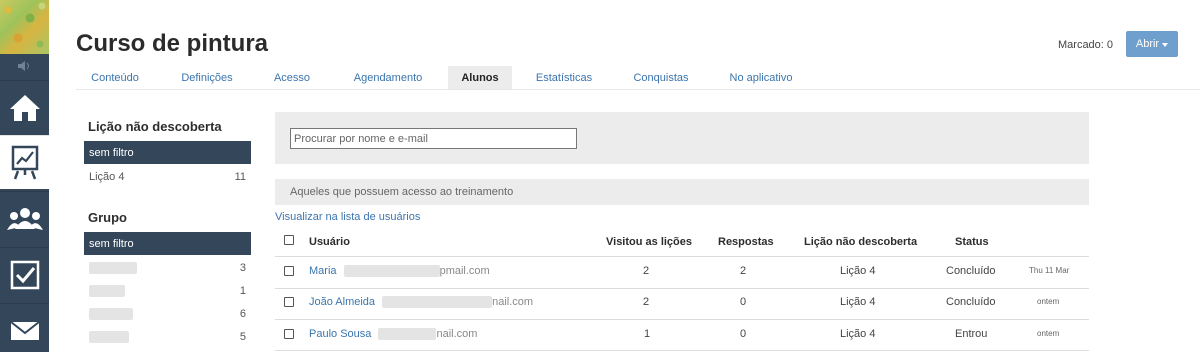 This screenshot has width=1200, height=352. Describe the element at coordinates (242, 336) in the screenshot. I see `group-option-count: 5` at that location.